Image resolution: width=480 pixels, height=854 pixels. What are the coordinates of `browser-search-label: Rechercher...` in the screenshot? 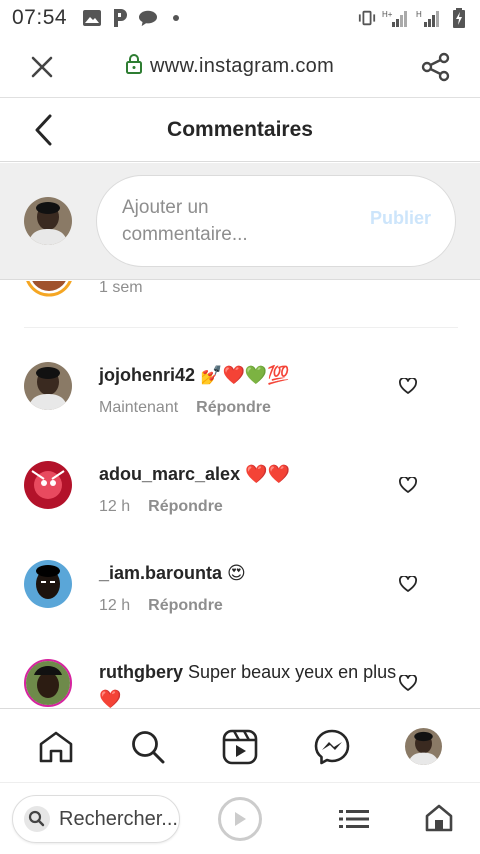 It's located at (118, 818).